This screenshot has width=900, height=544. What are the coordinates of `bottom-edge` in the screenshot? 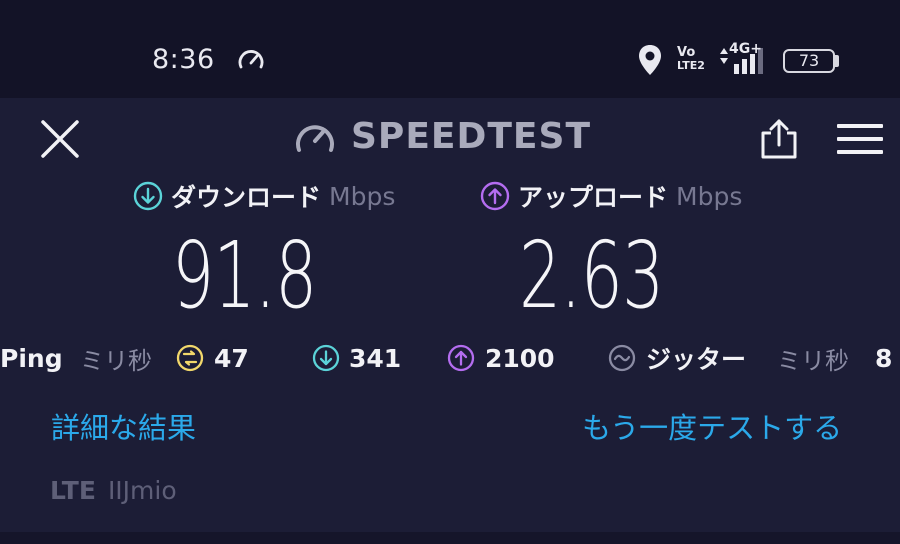 It's located at (450, 538).